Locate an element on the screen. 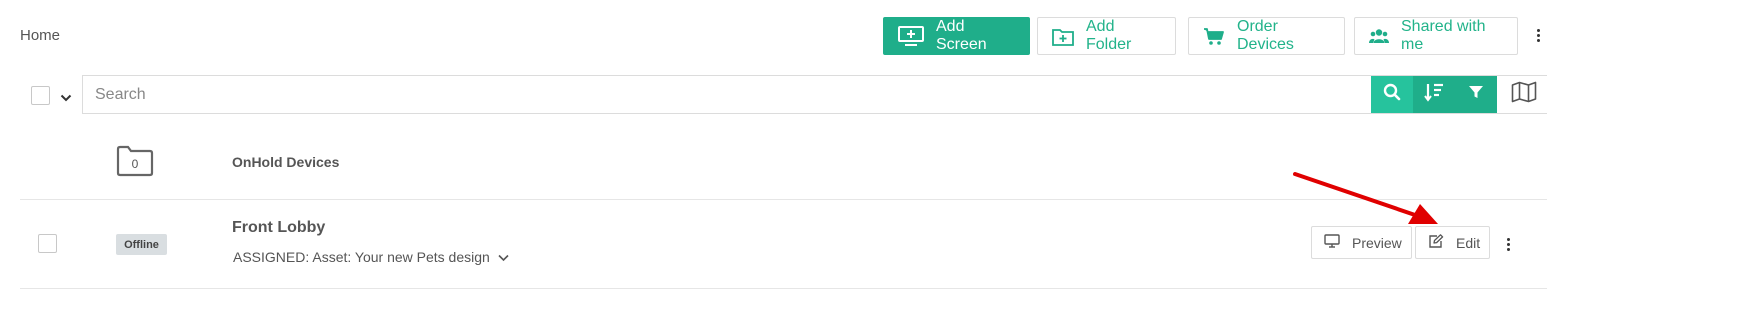 The height and width of the screenshot is (327, 1763). search-bar is located at coordinates (814, 94).